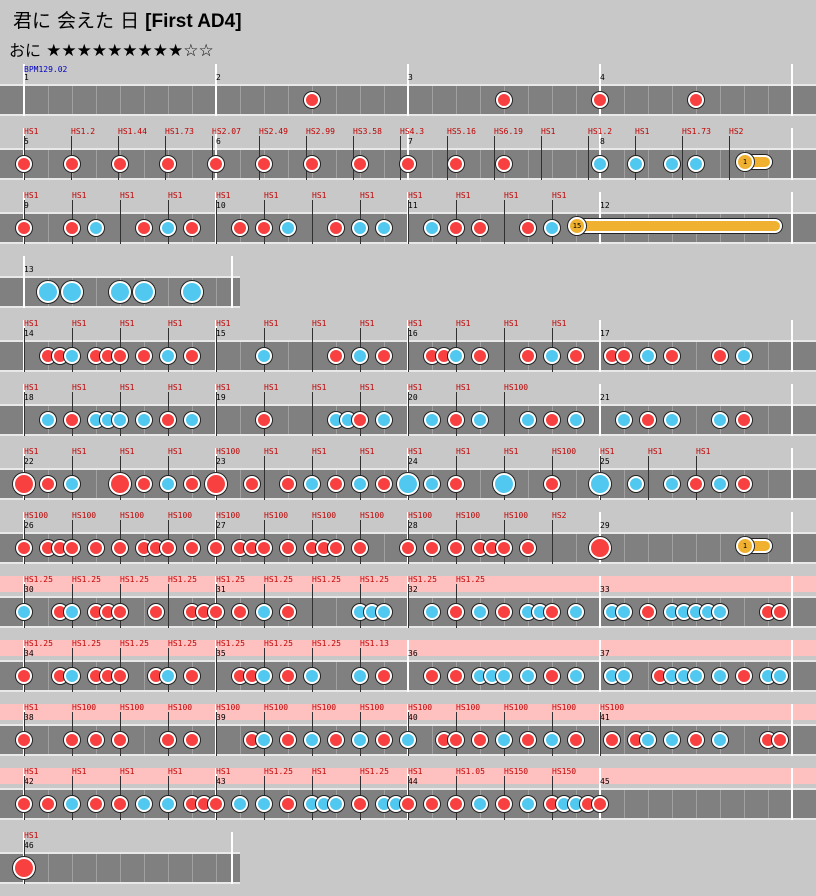  What do you see at coordinates (25, 50) in the screenshot?
I see `difficulty-label: おに` at bounding box center [25, 50].